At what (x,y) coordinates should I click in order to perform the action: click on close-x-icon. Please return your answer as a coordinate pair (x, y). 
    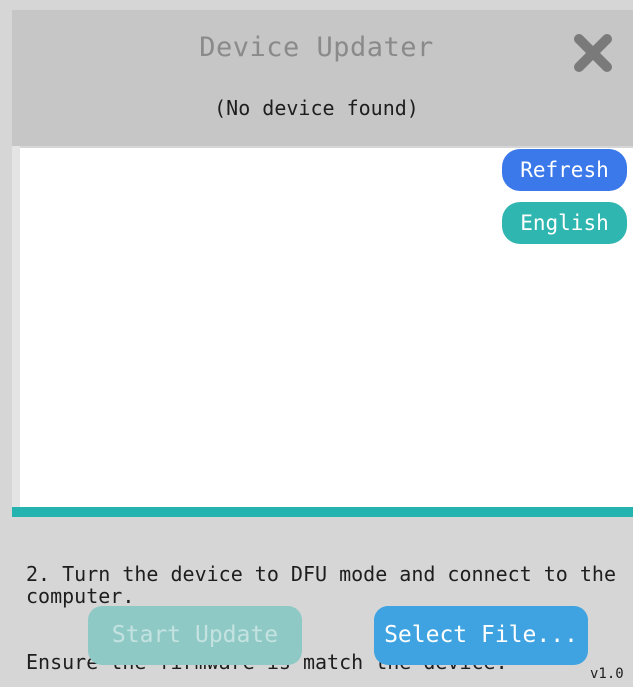
    Looking at the image, I should click on (593, 53).